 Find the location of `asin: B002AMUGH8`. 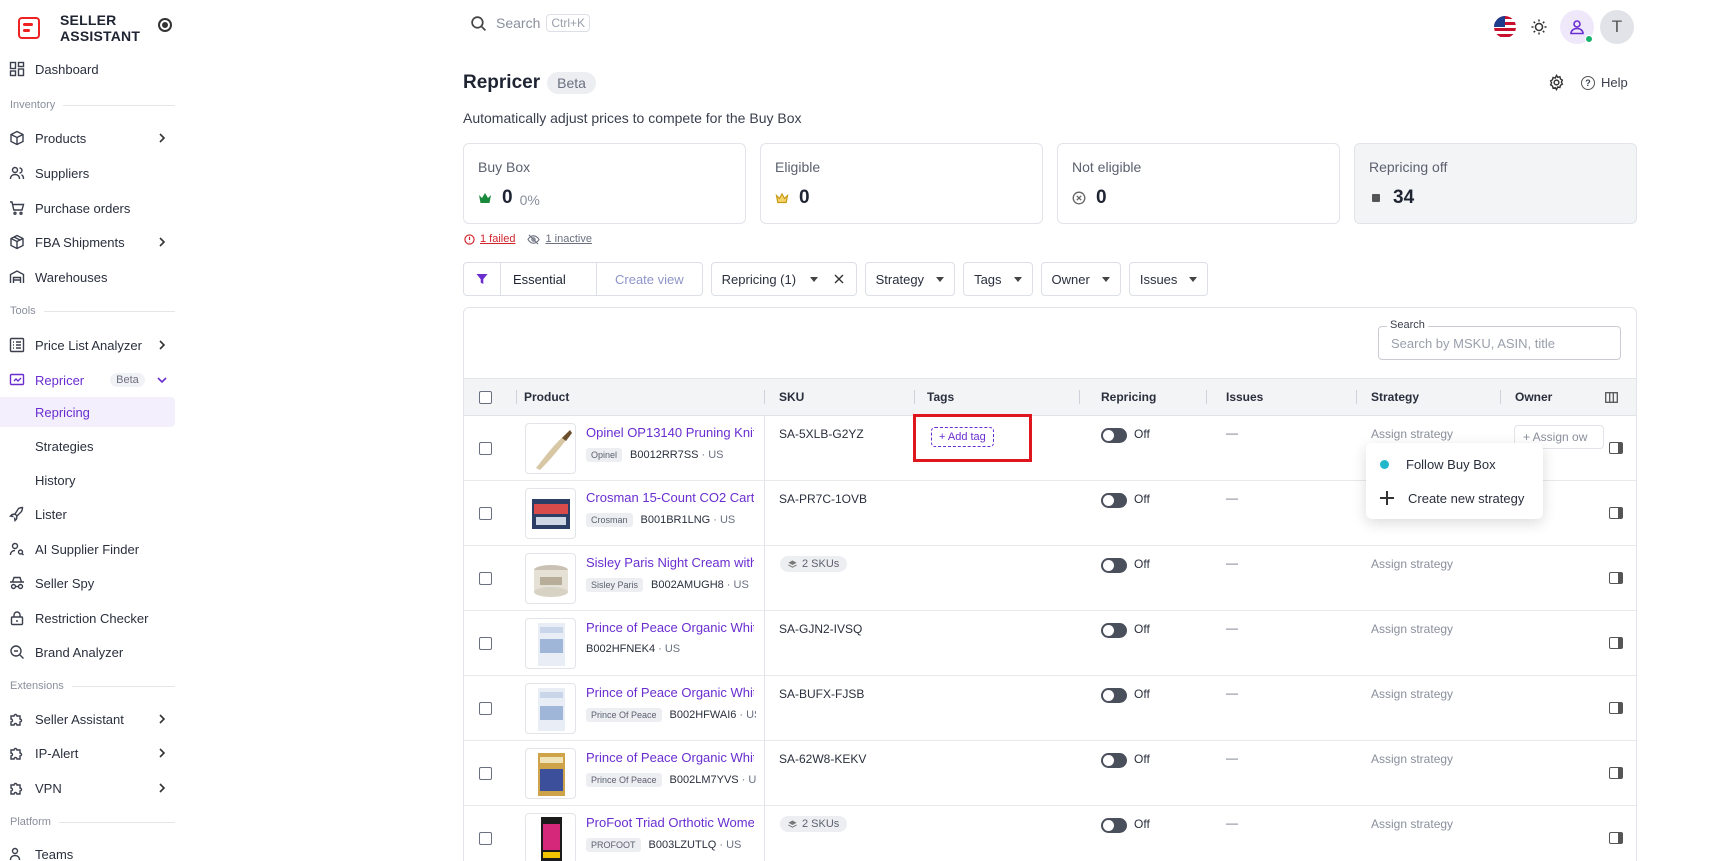

asin: B002AMUGH8 is located at coordinates (687, 585).